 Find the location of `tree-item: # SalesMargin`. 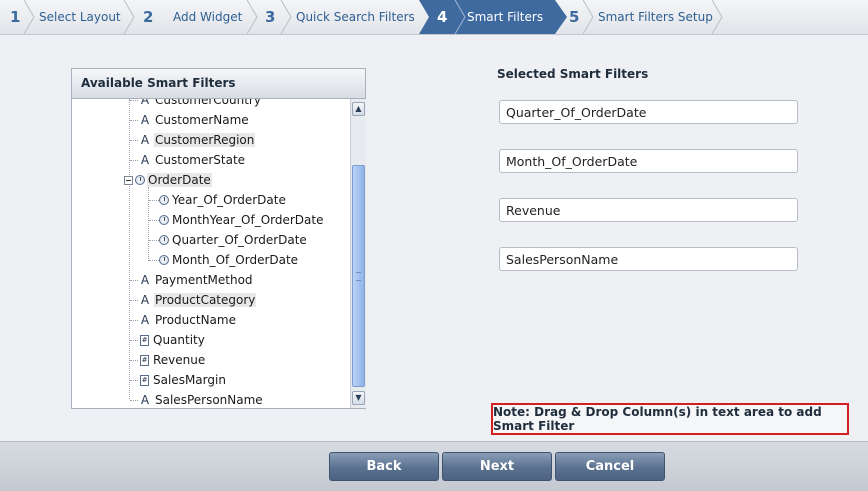

tree-item: # SalesMargin is located at coordinates (178, 380).